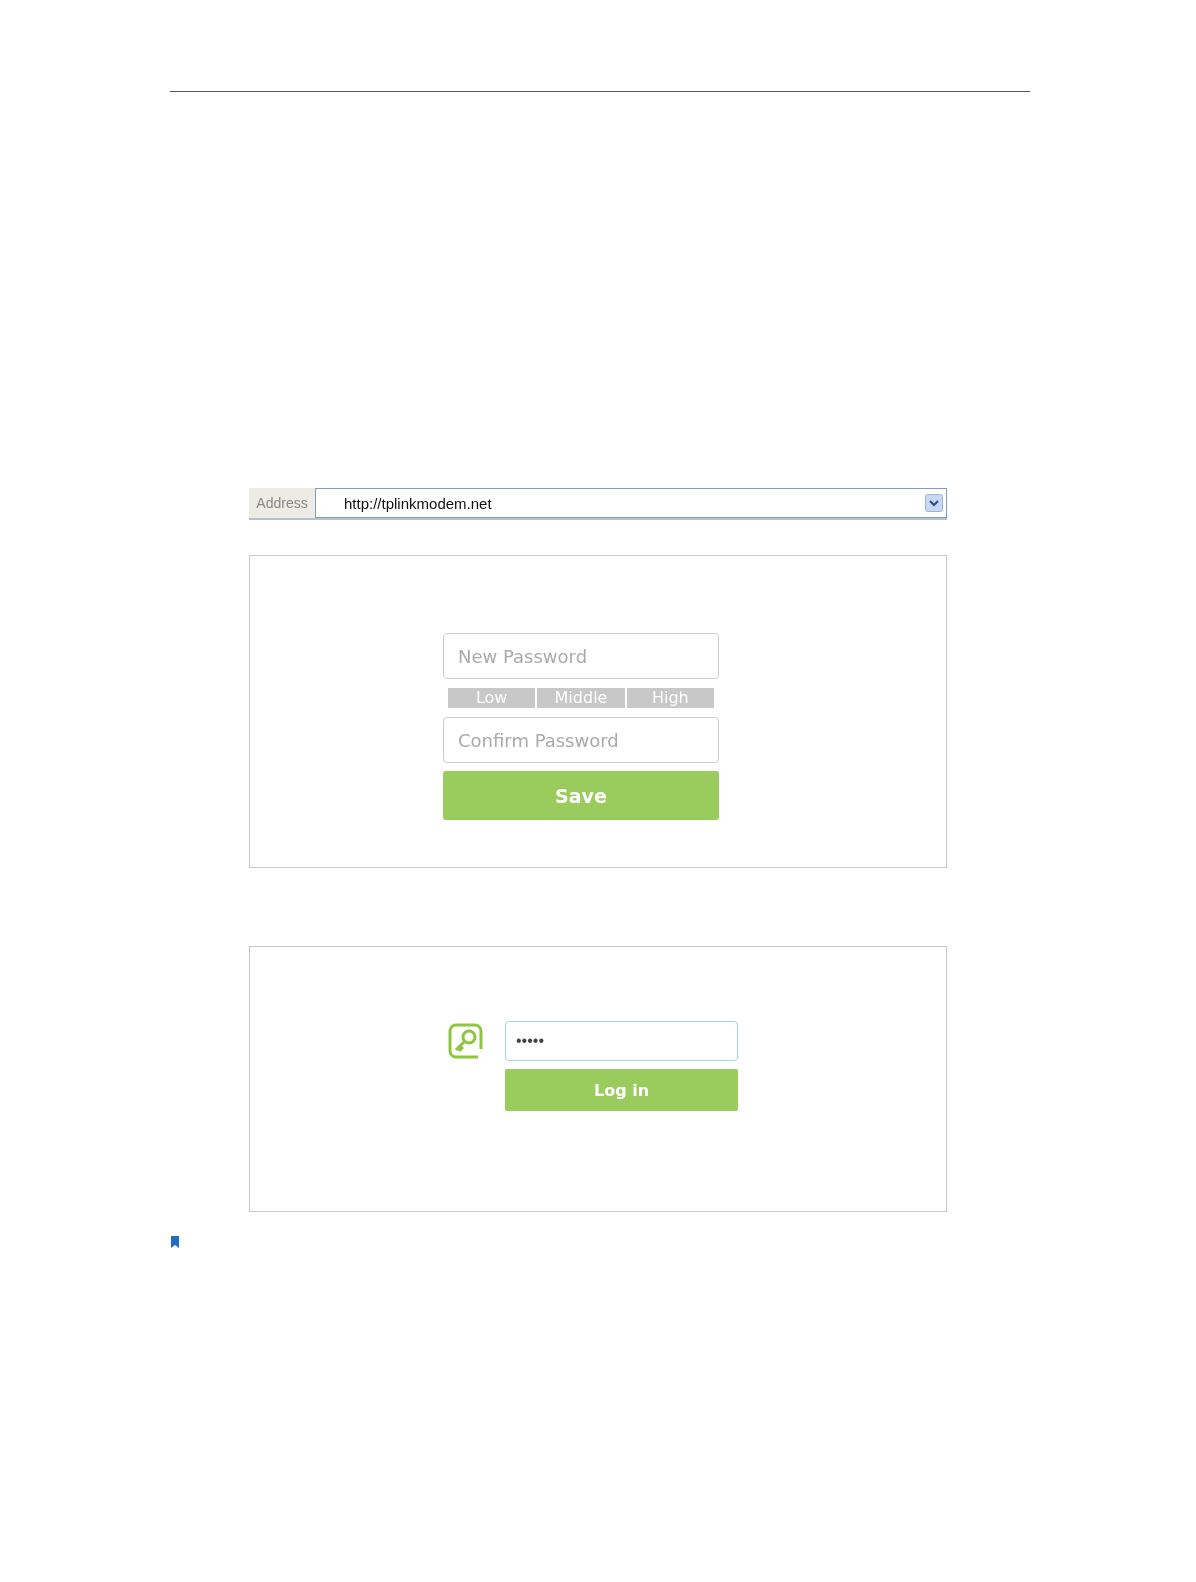 The image size is (1196, 1582). I want to click on key-icon, so click(466, 1041).